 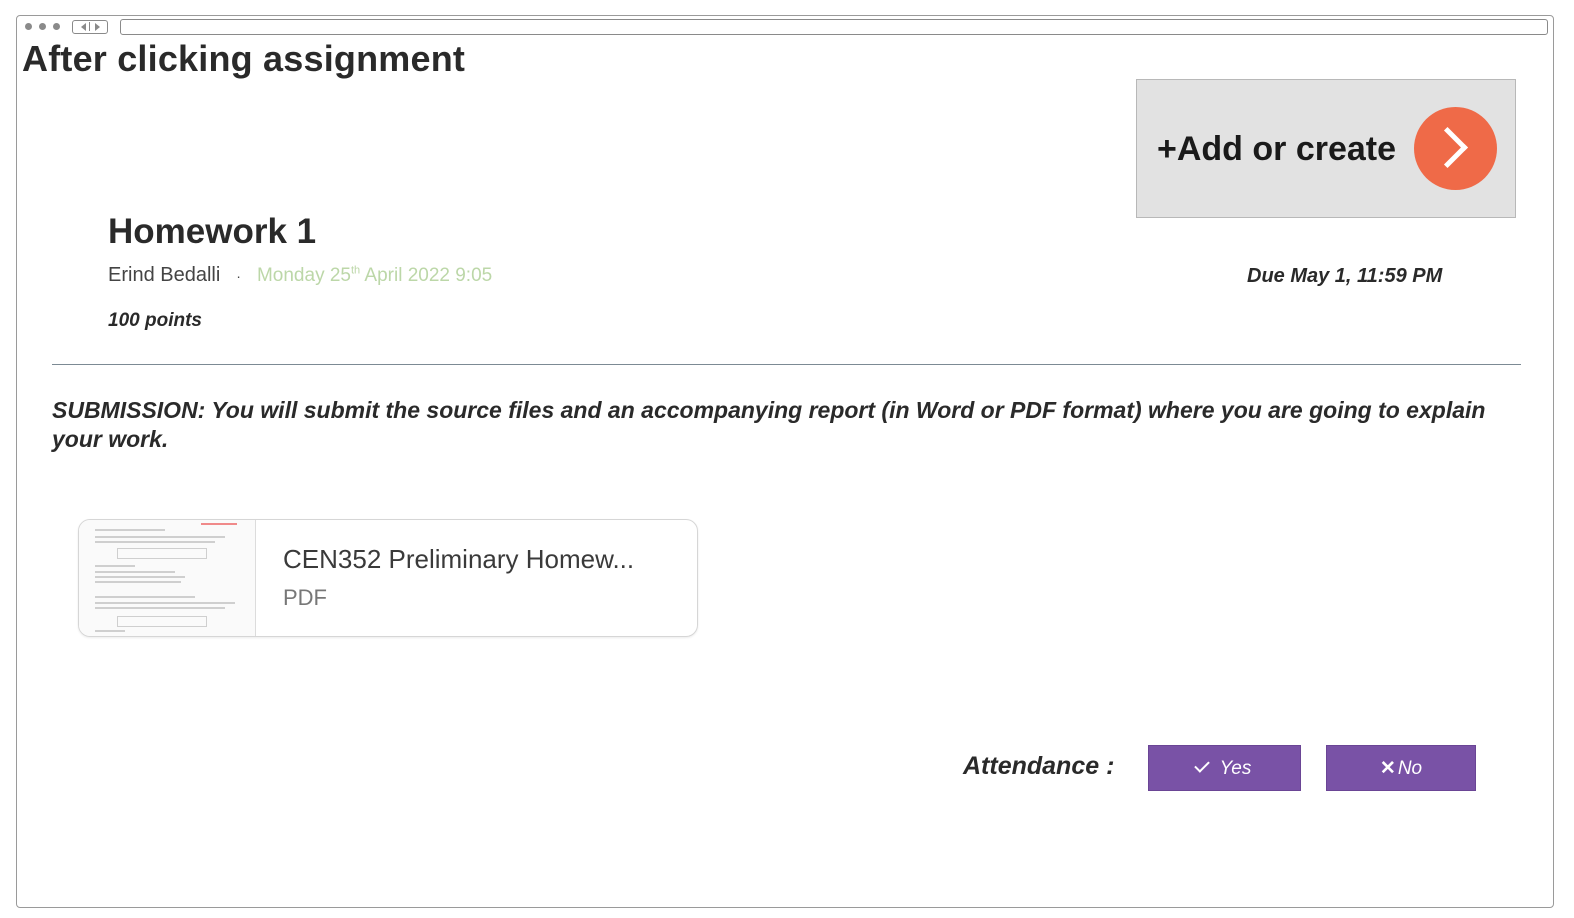 I want to click on assignment-points: 100 points, so click(x=155, y=320).